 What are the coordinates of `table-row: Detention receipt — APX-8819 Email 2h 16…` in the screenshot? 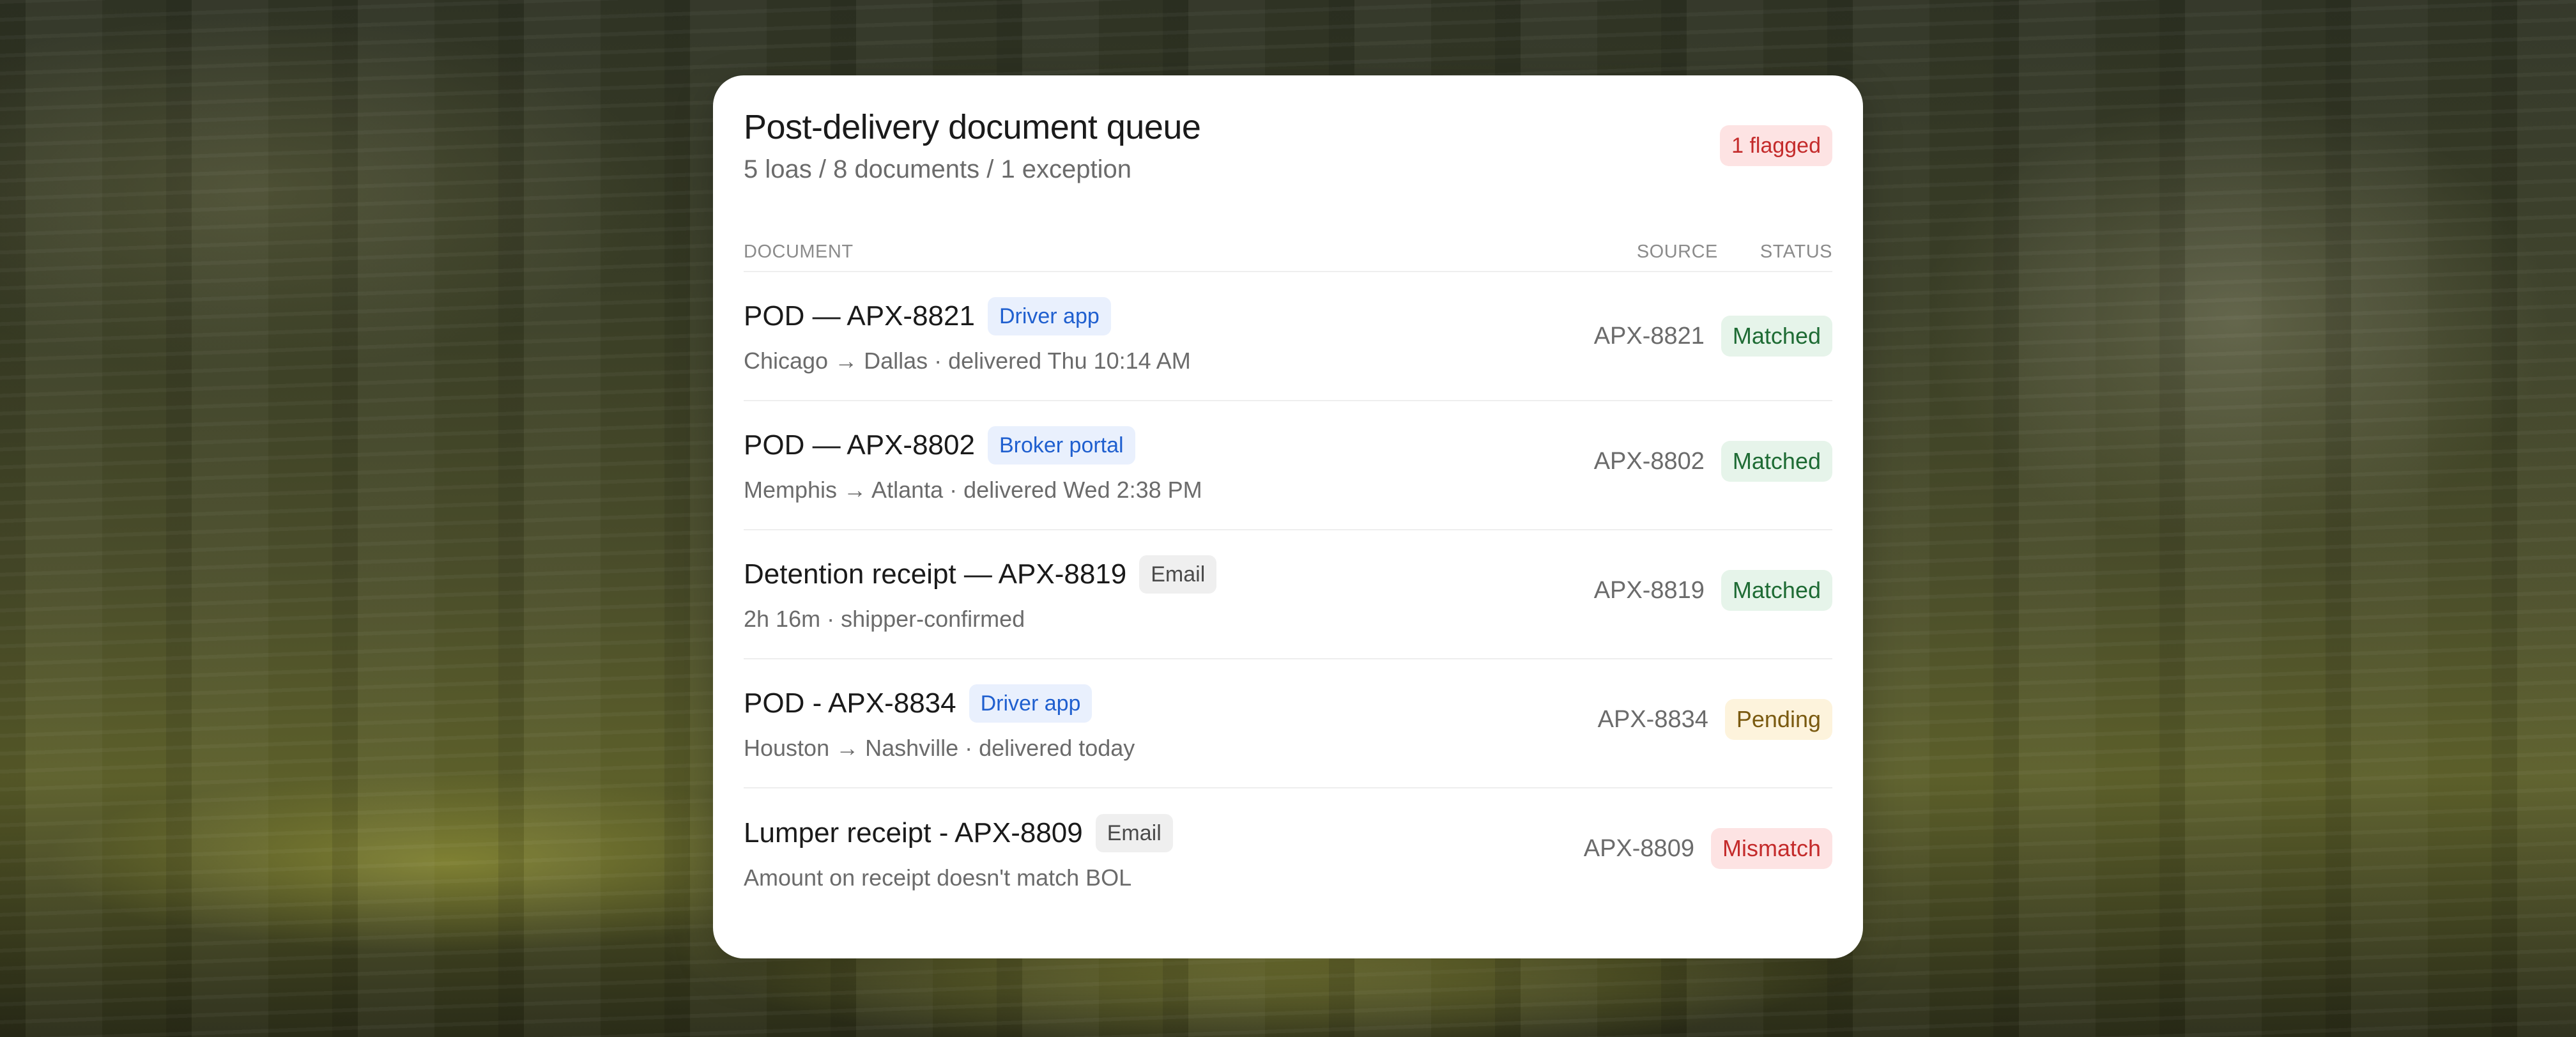 It's located at (1288, 594).